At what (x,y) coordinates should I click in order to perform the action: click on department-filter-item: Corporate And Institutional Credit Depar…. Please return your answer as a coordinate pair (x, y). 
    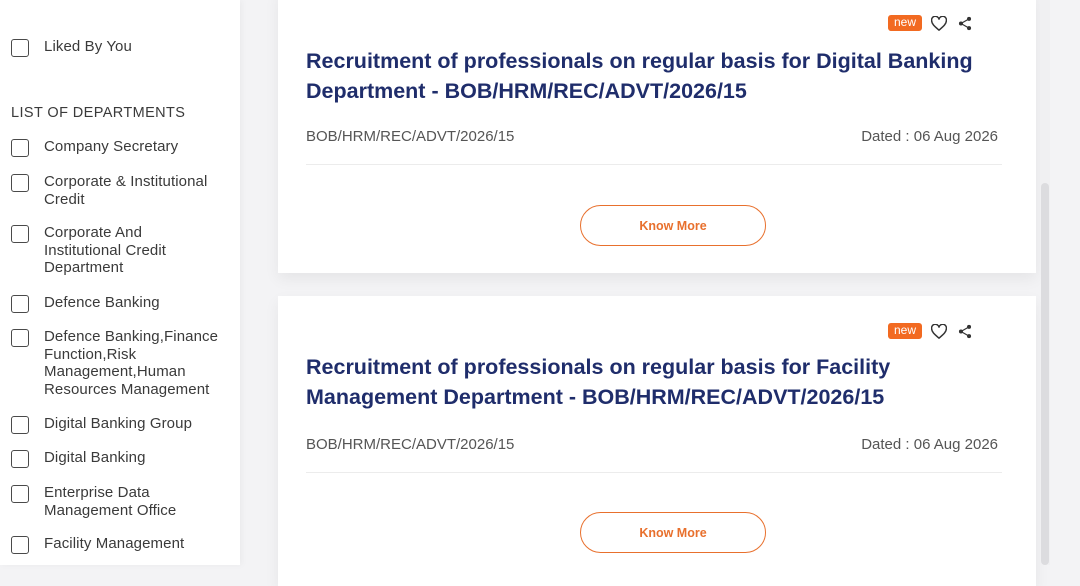
    Looking at the image, I should click on (116, 250).